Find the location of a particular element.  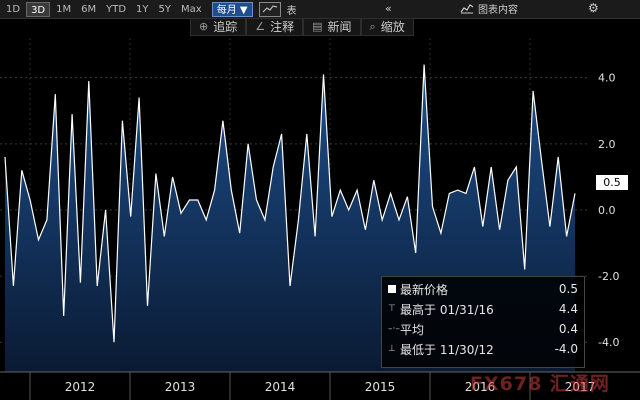

range-max: Max is located at coordinates (191, 9).